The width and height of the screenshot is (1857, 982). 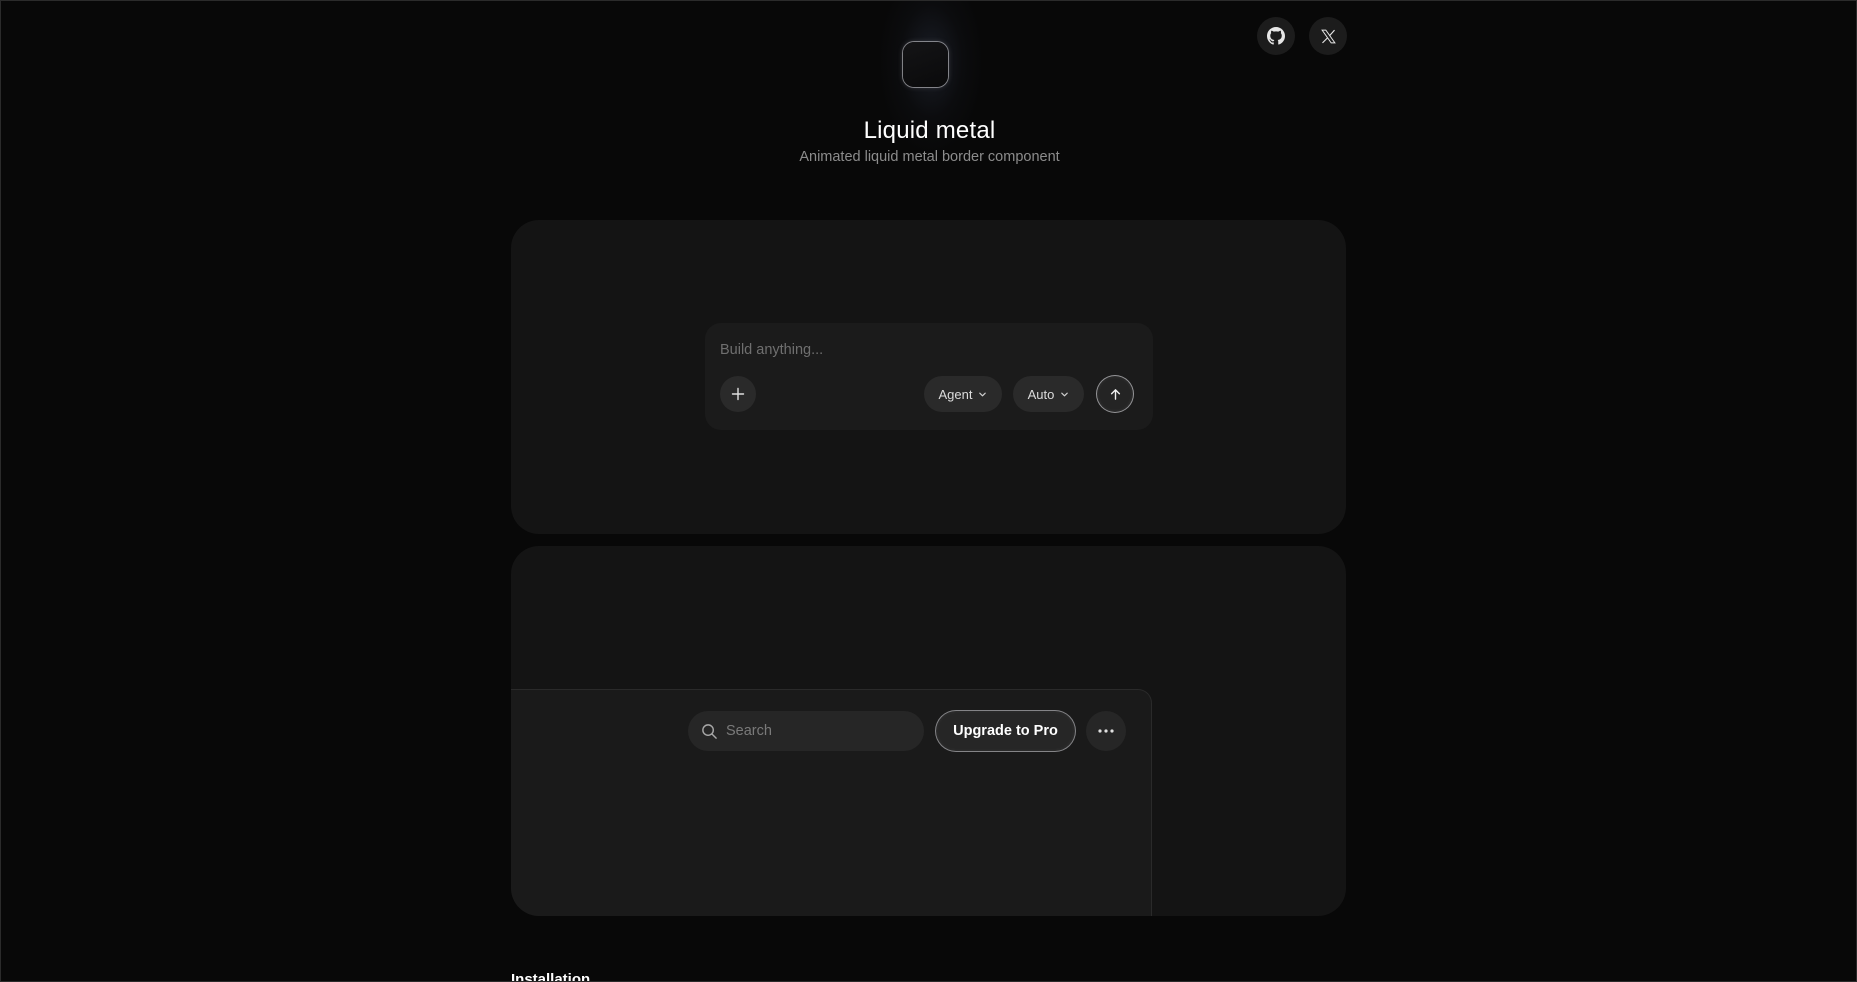 I want to click on agent-select: Agent, so click(x=963, y=394).